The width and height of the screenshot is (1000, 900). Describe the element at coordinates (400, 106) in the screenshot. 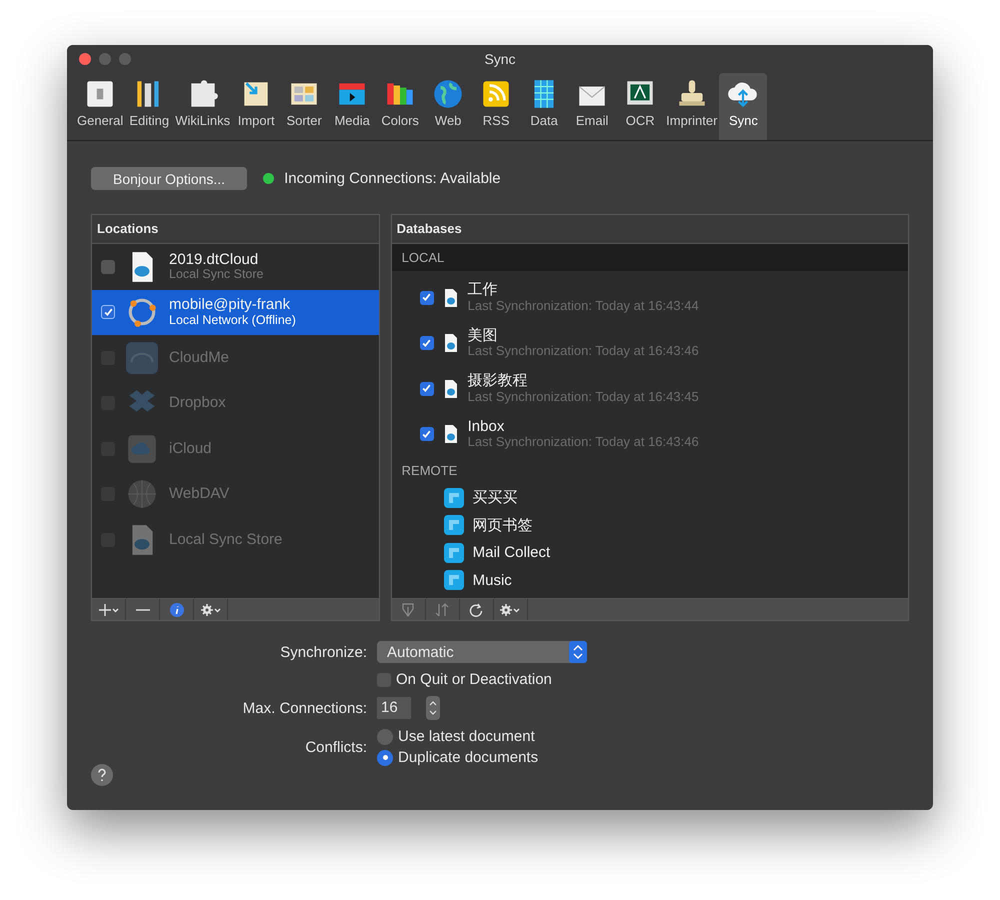

I see `toolbar-tab: Colors` at that location.